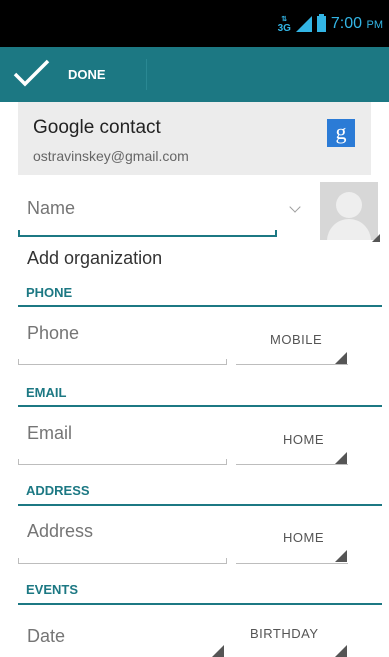  I want to click on event-type-dropdown-icon, so click(341, 651).